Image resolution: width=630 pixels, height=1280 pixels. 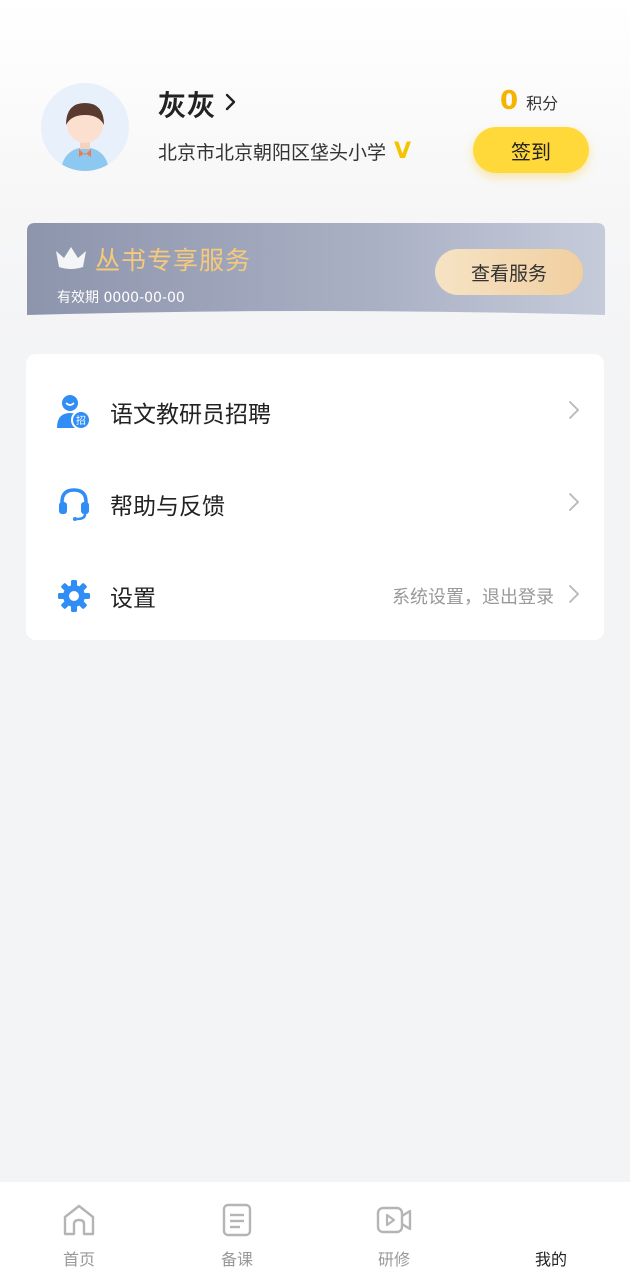 I want to click on tab-home: 首页, so click(x=79, y=1231).